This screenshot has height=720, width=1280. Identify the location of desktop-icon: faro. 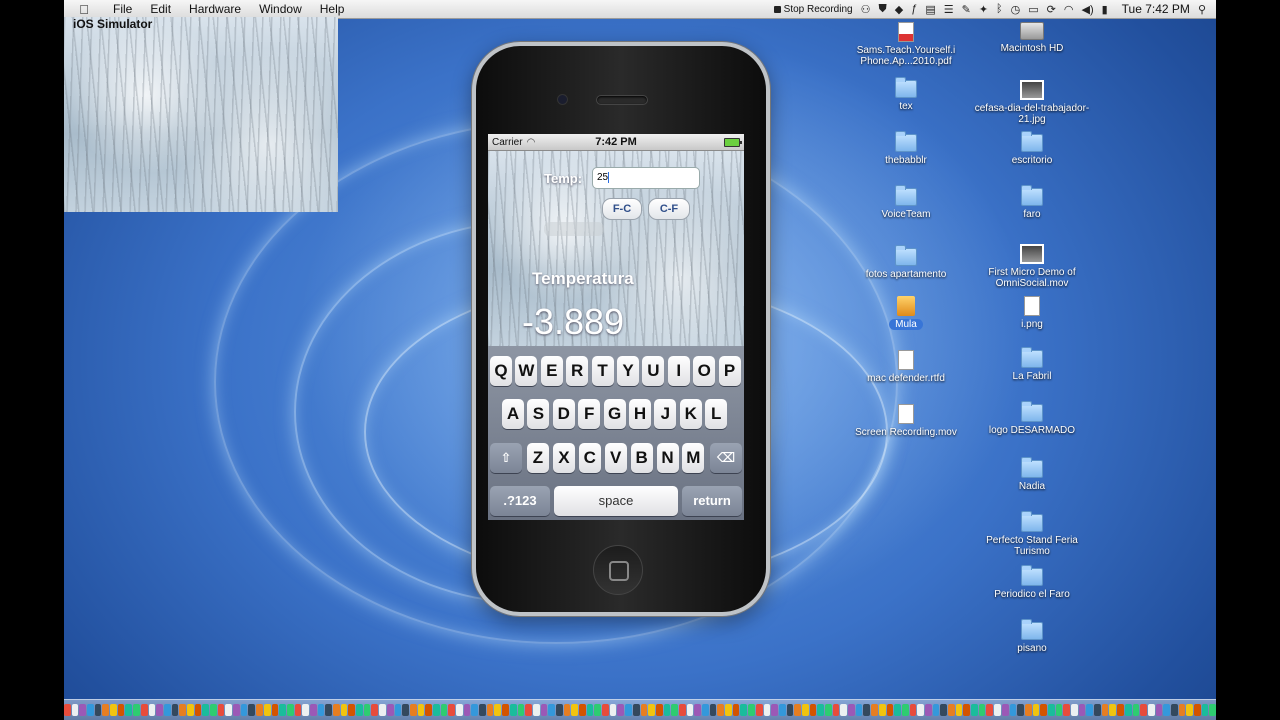
(1032, 202).